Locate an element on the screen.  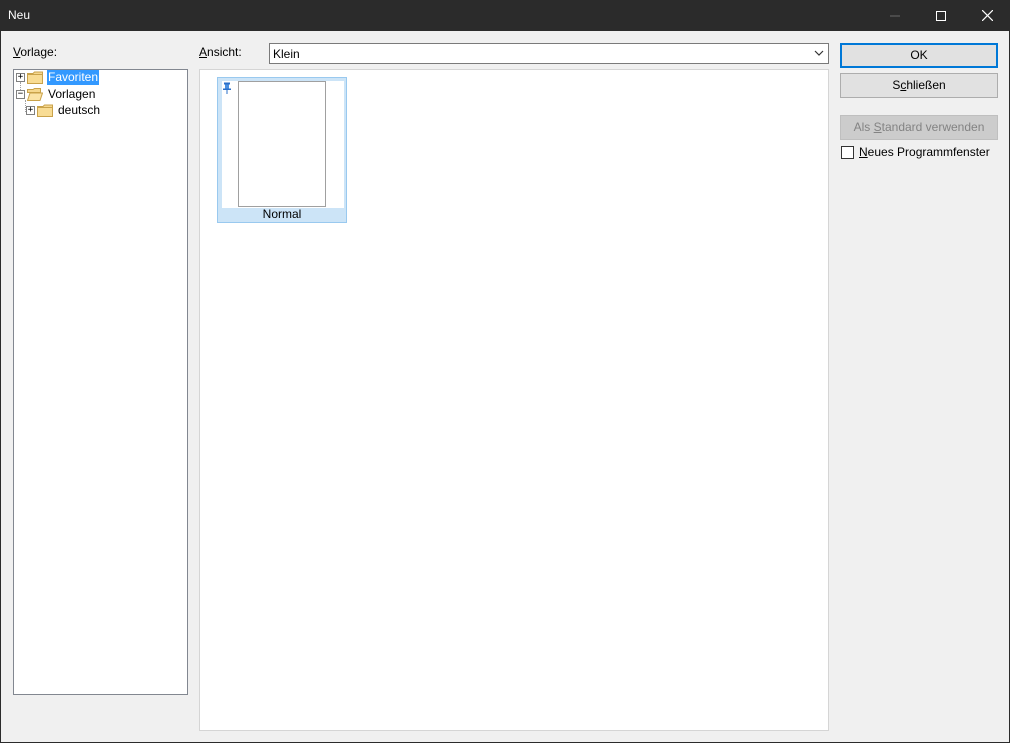
view-select-value: Klein is located at coordinates (286, 54).